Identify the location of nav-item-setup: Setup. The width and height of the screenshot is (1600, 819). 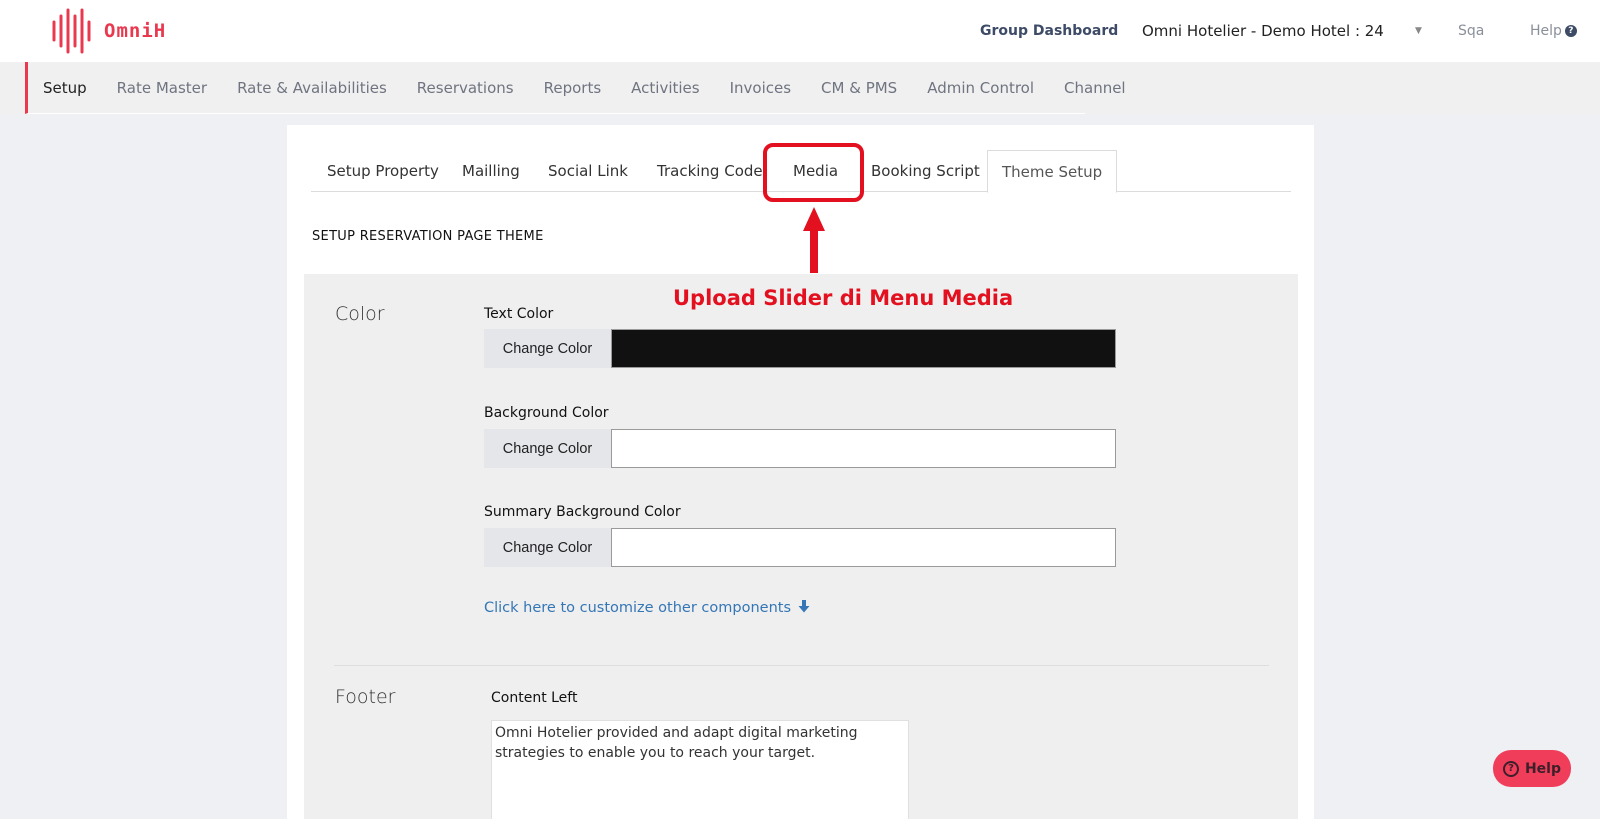
(65, 88).